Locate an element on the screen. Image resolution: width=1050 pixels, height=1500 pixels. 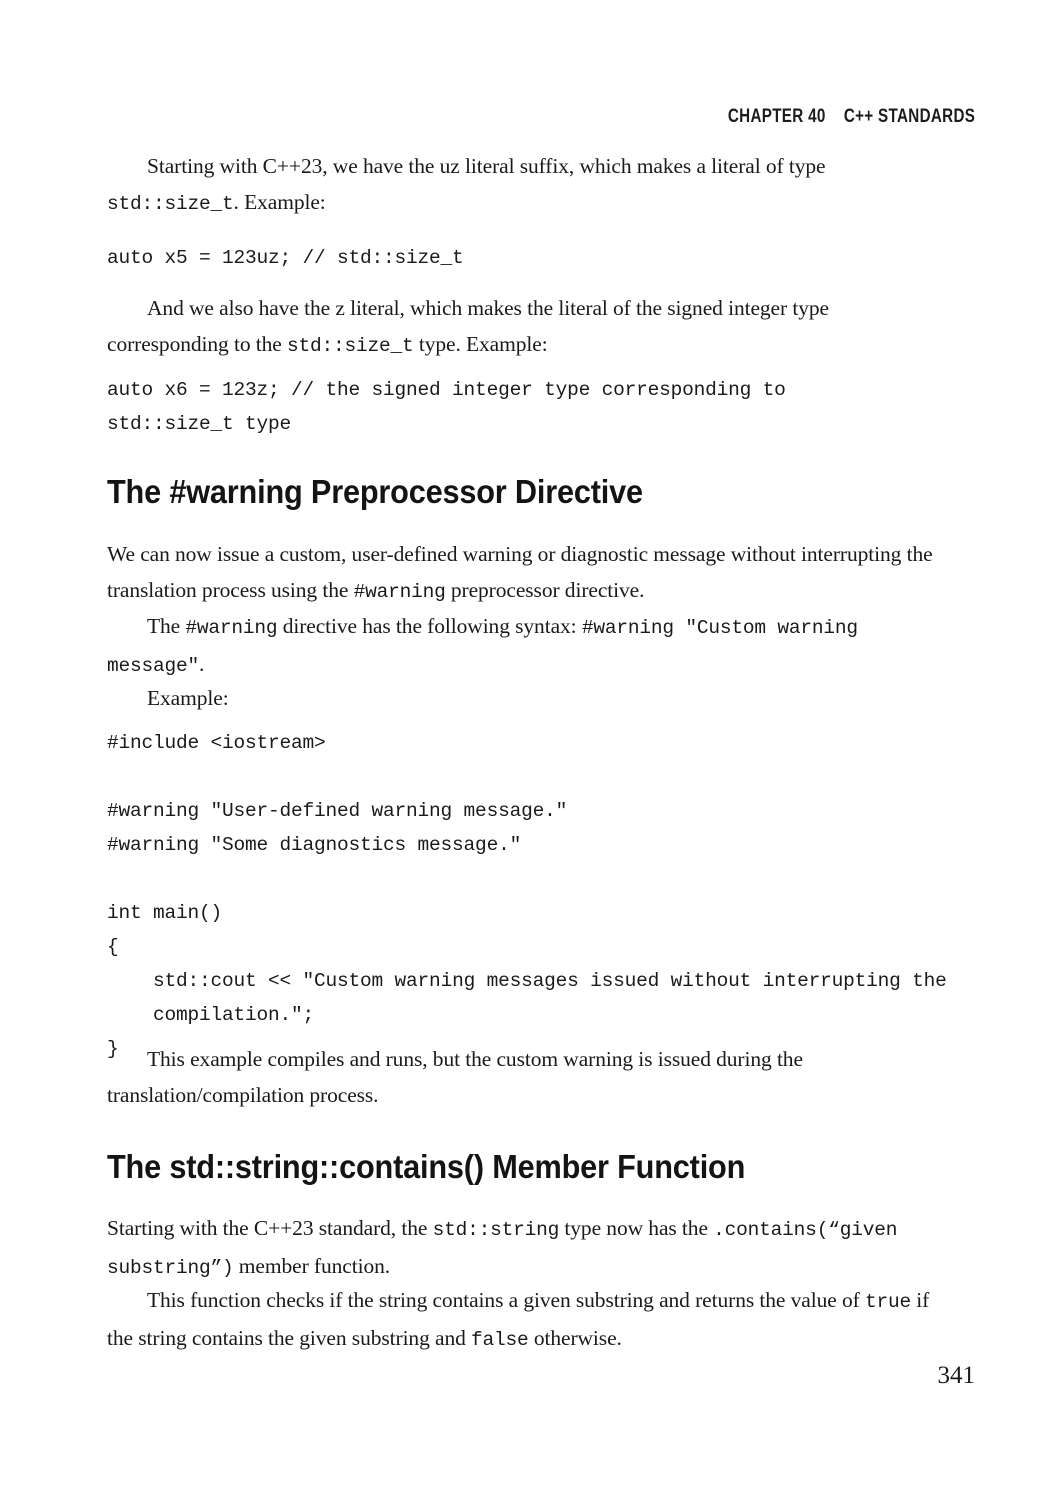
inline-code-size-t-1: std::size_t is located at coordinates (170, 204).